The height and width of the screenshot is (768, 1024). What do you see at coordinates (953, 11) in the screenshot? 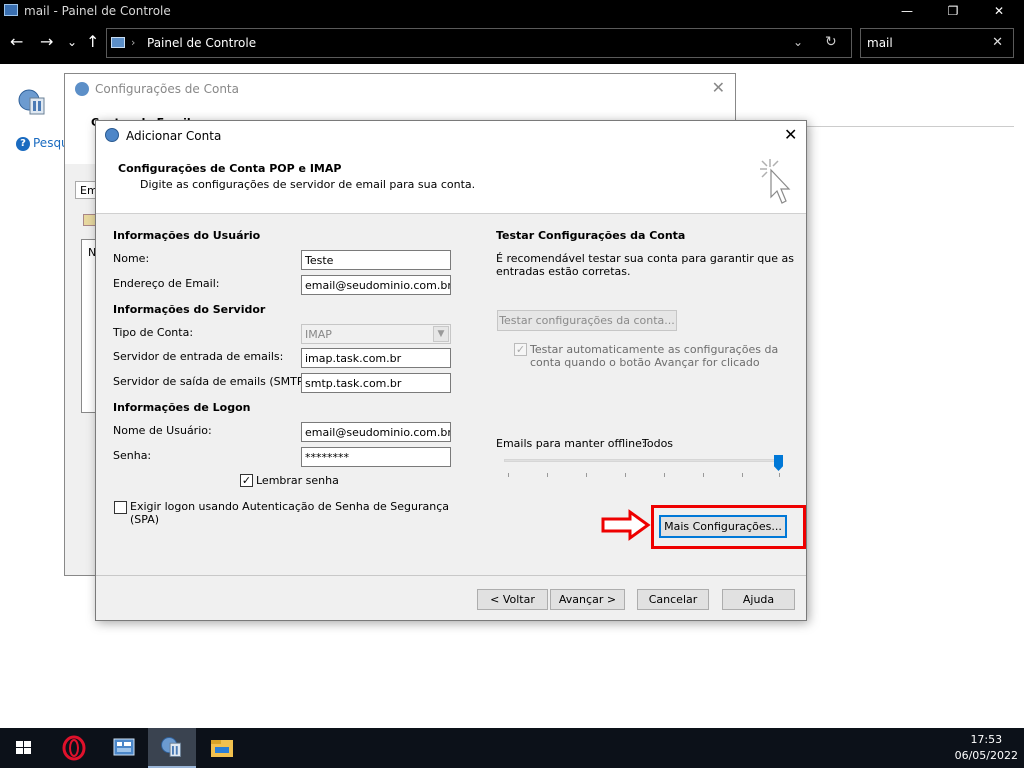
I see `maximize-button: ❐` at bounding box center [953, 11].